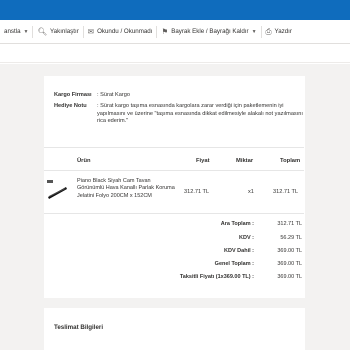  Describe the element at coordinates (245, 161) in the screenshot. I see `column-header-qty: Miktar` at that location.